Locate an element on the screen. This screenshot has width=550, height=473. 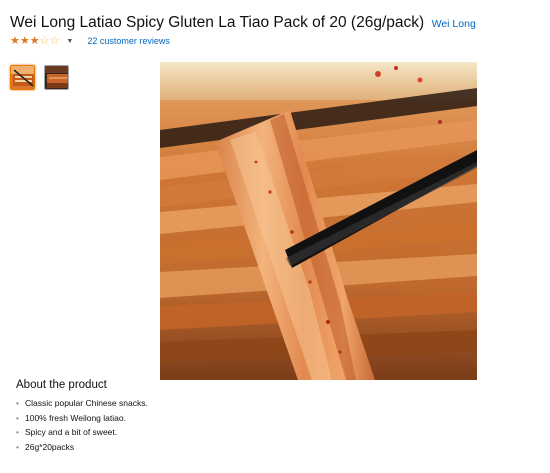
list-item: • Spicy and a bit of sweet. is located at coordinates (82, 432).